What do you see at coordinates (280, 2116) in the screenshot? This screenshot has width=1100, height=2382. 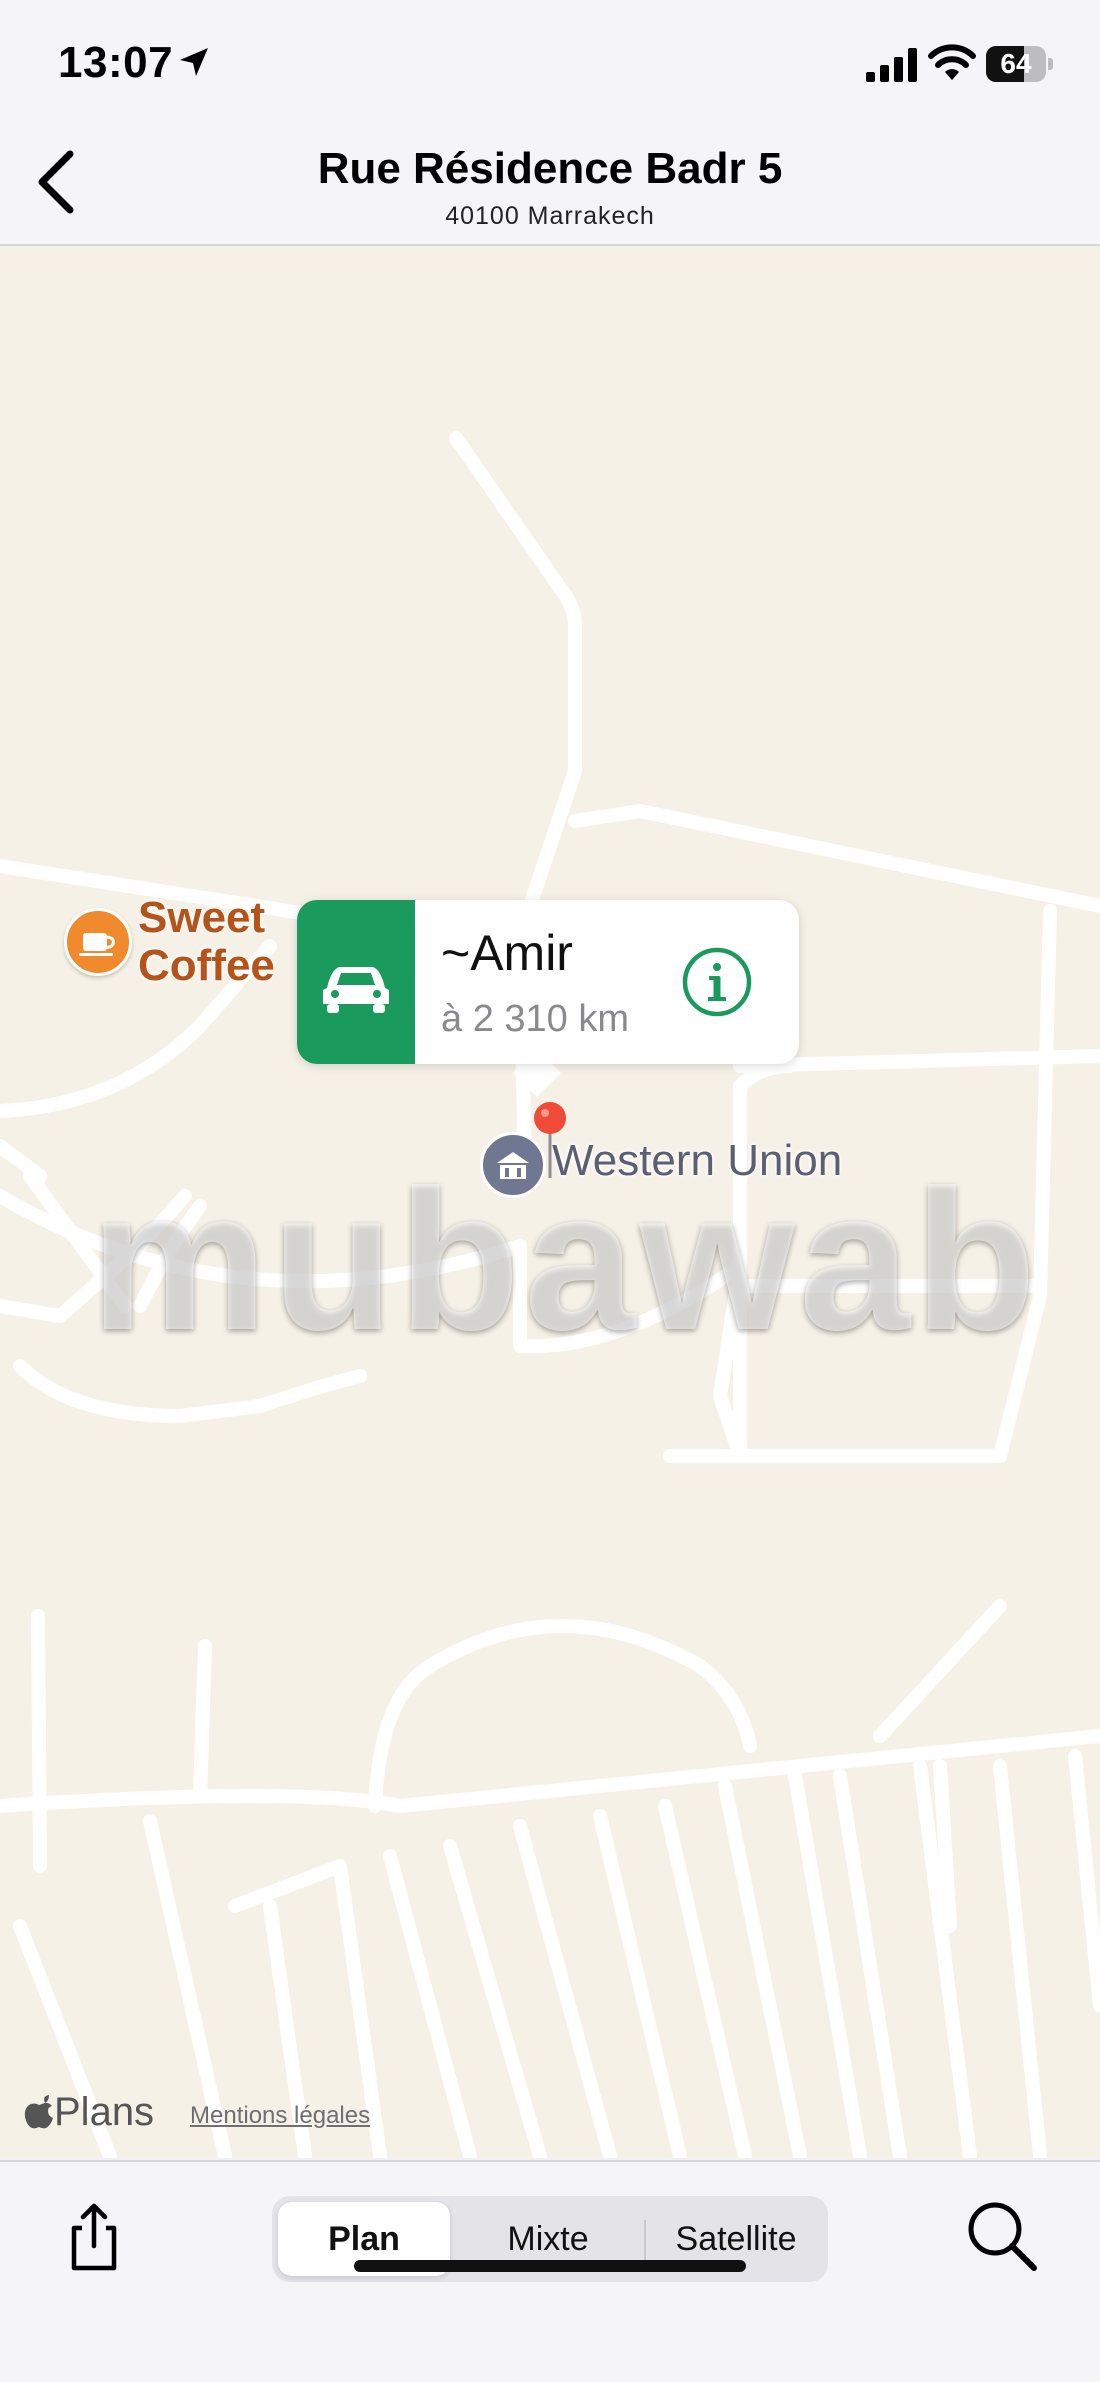 I see `legal-link: Mentions légales` at bounding box center [280, 2116].